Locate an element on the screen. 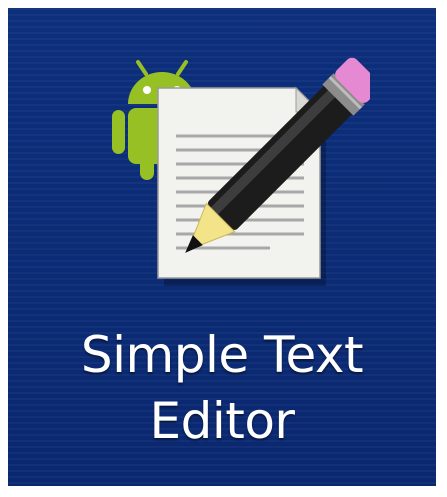 The height and width of the screenshot is (497, 447). app-title-line-2: Editor is located at coordinates (222, 421).